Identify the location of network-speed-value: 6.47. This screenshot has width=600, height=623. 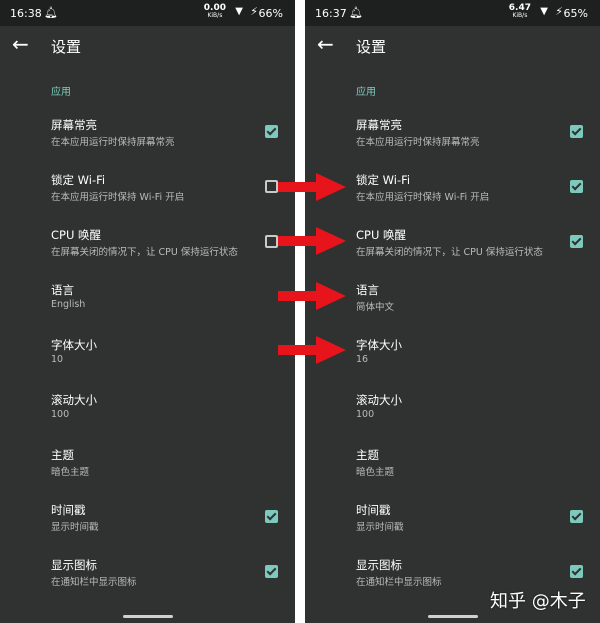
(519, 8).